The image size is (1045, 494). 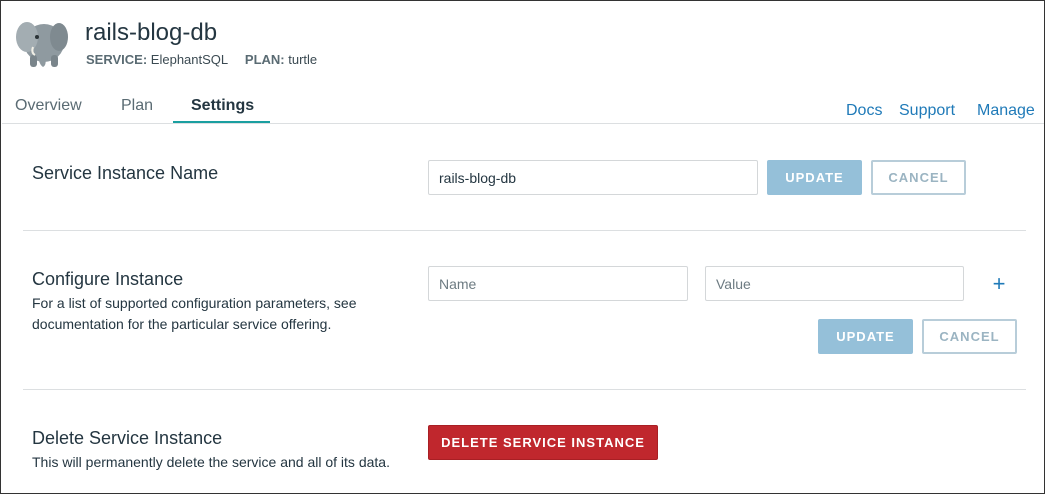 What do you see at coordinates (48, 106) in the screenshot?
I see `tab-overview: Overview` at bounding box center [48, 106].